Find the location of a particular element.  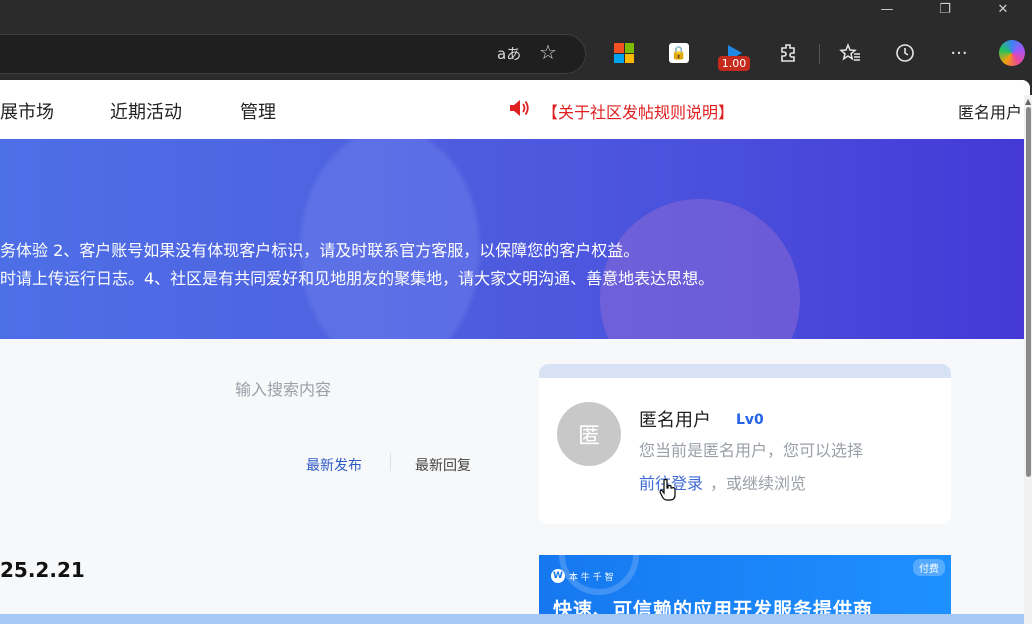

user-name: 匿名用户 is located at coordinates (675, 420).